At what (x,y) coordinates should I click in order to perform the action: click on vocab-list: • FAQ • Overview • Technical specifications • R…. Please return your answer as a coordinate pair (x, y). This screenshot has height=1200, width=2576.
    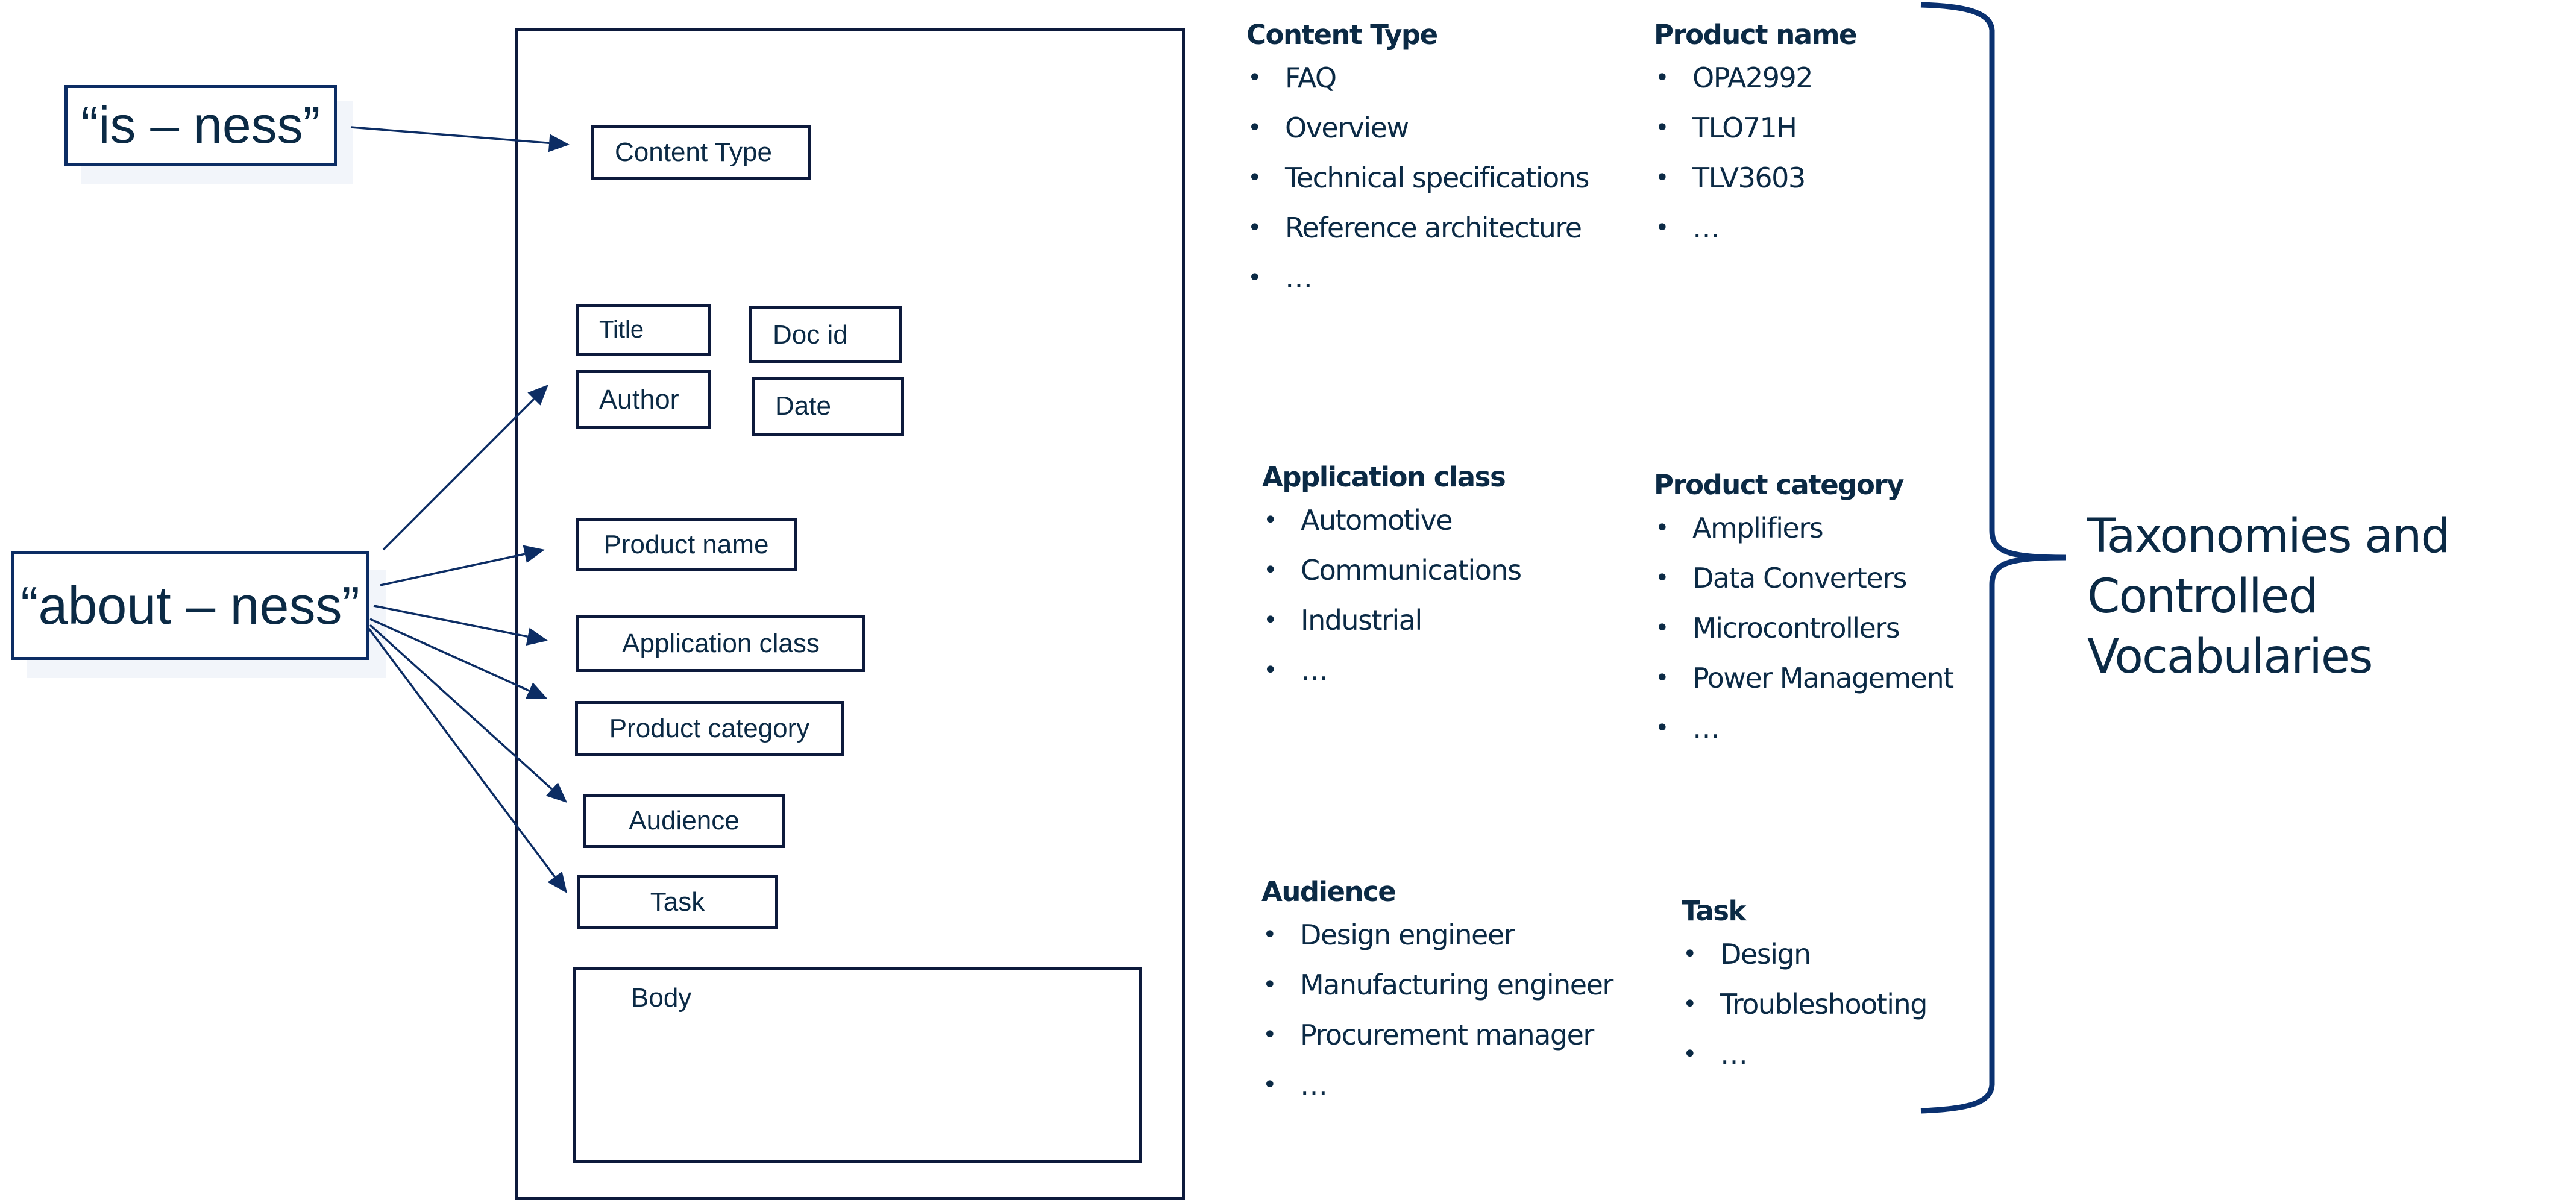
    Looking at the image, I should click on (1417, 178).